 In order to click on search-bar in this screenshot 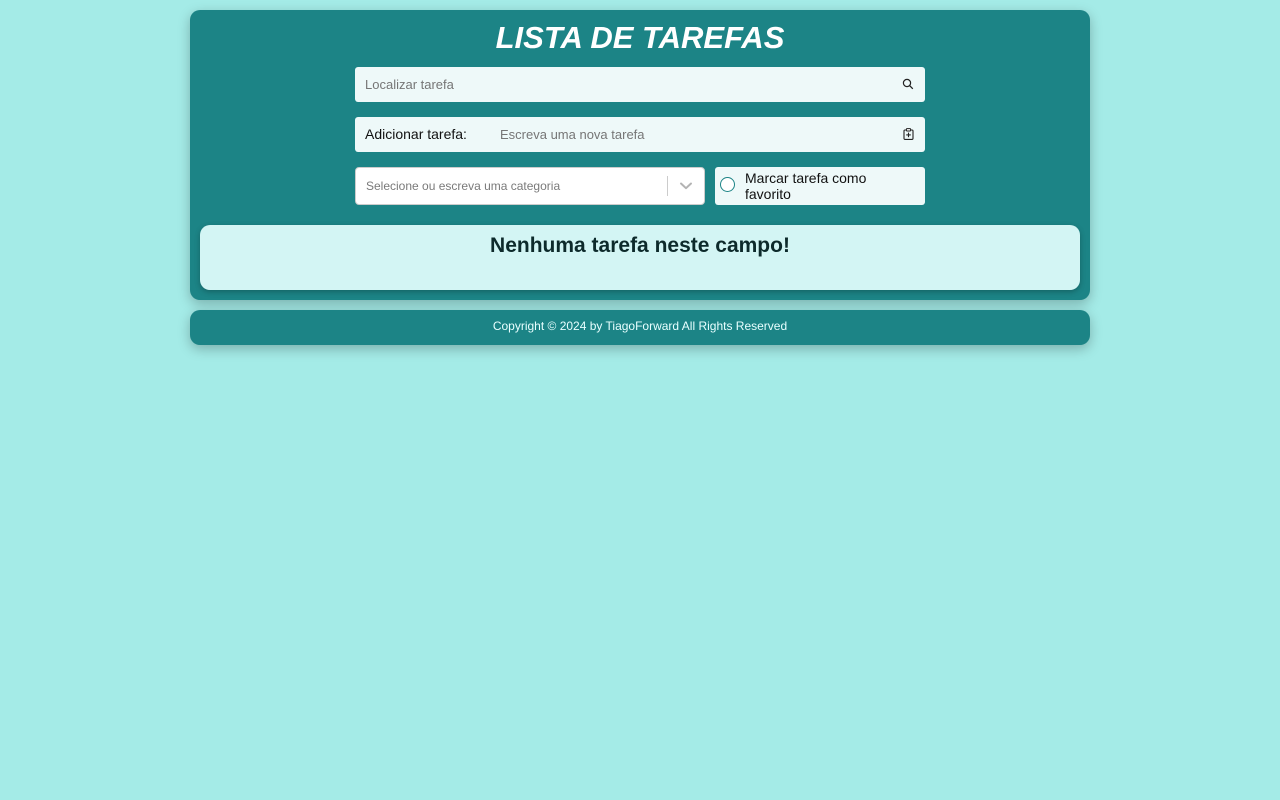, I will do `click(640, 84)`.